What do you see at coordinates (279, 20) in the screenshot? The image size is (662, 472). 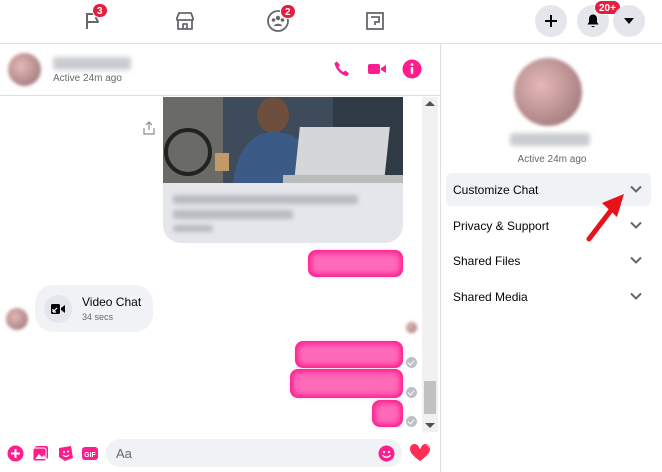 I see `groups-icon: 2` at bounding box center [279, 20].